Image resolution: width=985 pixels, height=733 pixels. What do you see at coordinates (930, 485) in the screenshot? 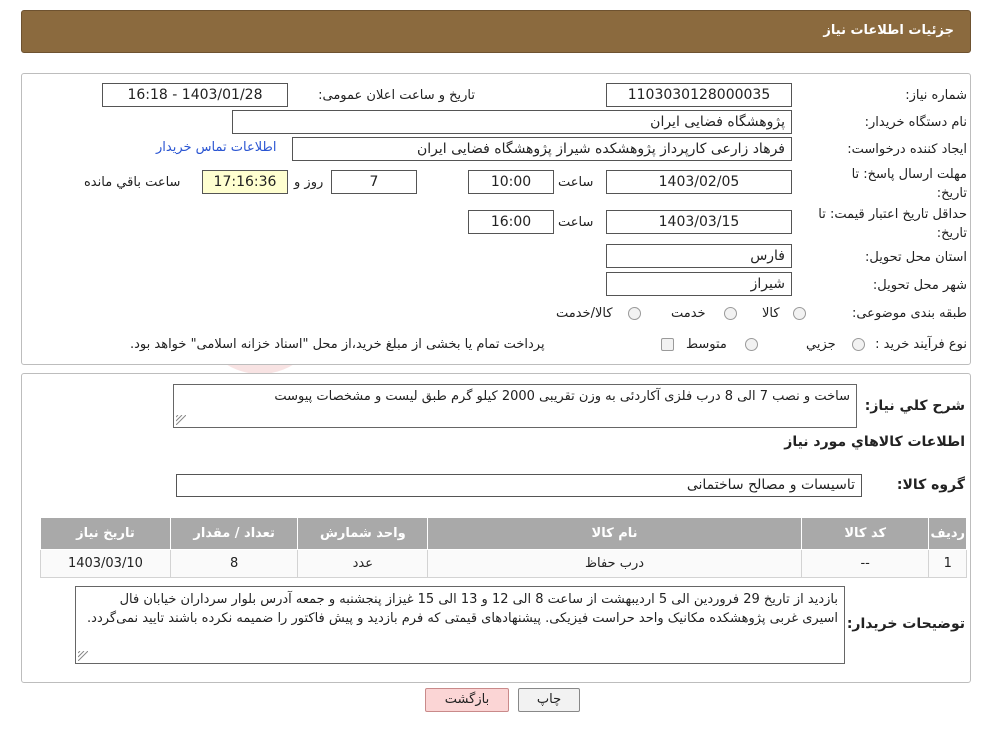
I see `goods-group-label: گروه کالا:` at bounding box center [930, 485].